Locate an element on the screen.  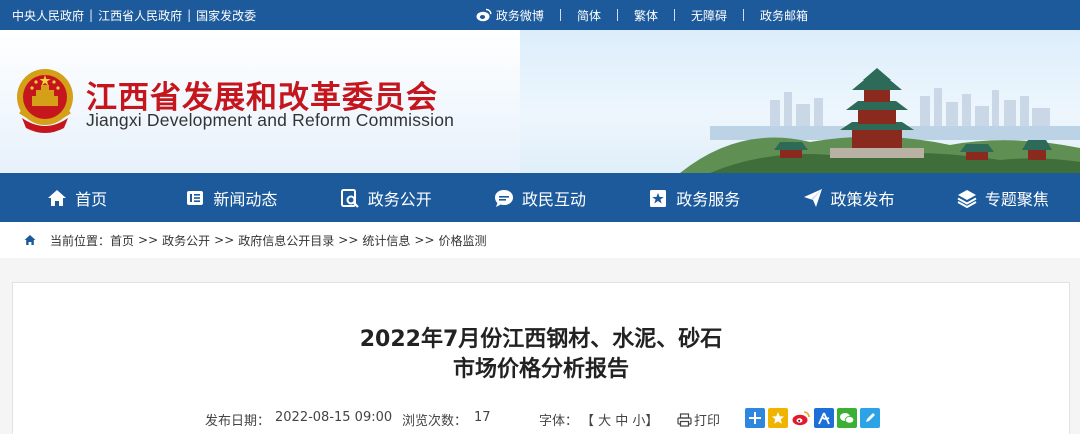
print-label: 打印 is located at coordinates (707, 421).